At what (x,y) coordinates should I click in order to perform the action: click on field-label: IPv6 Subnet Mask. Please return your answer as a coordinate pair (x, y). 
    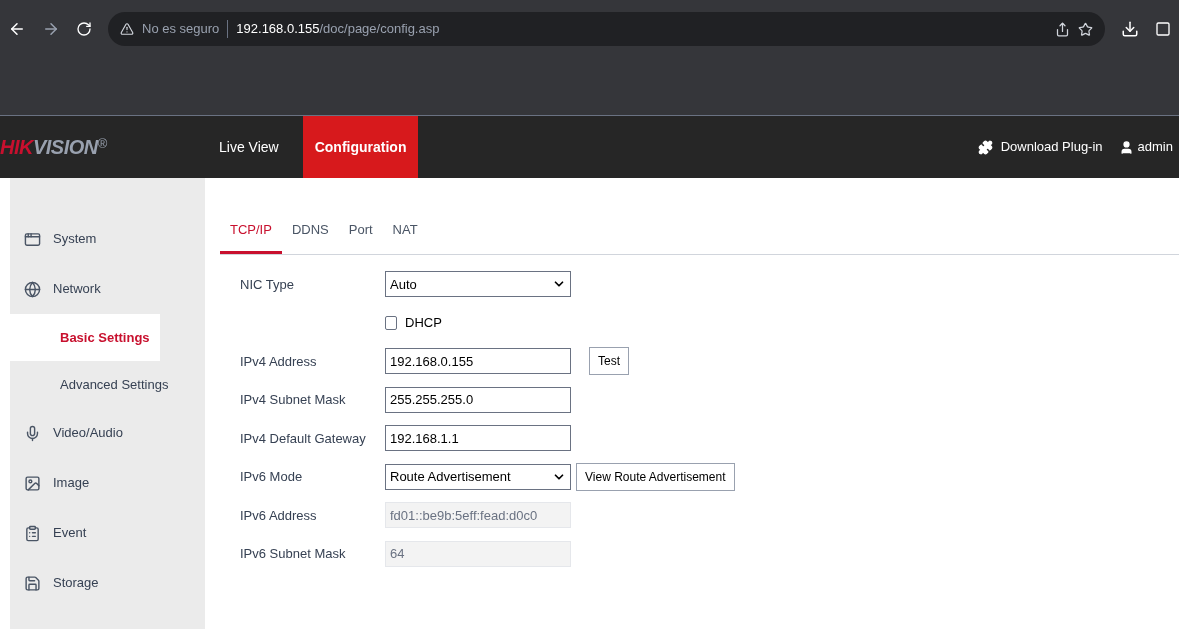
    Looking at the image, I should click on (293, 553).